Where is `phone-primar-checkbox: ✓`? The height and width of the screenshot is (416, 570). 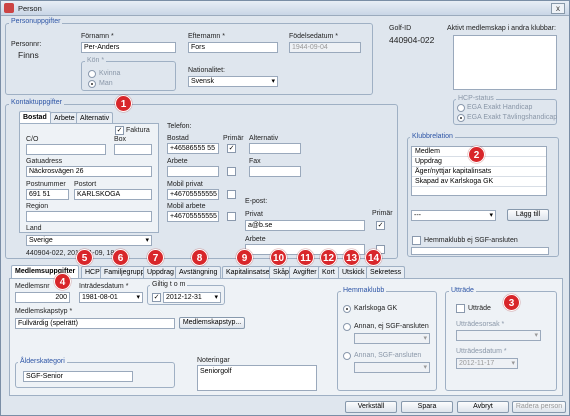 phone-primar-checkbox: ✓ is located at coordinates (231, 148).